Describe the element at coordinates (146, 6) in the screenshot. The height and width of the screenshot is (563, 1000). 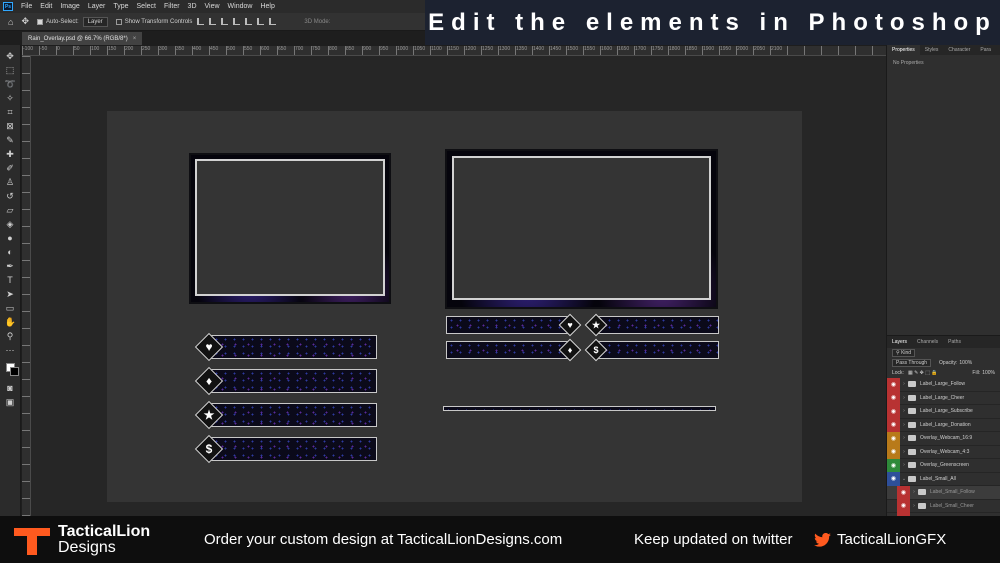
I see `menu-select: Select` at that location.